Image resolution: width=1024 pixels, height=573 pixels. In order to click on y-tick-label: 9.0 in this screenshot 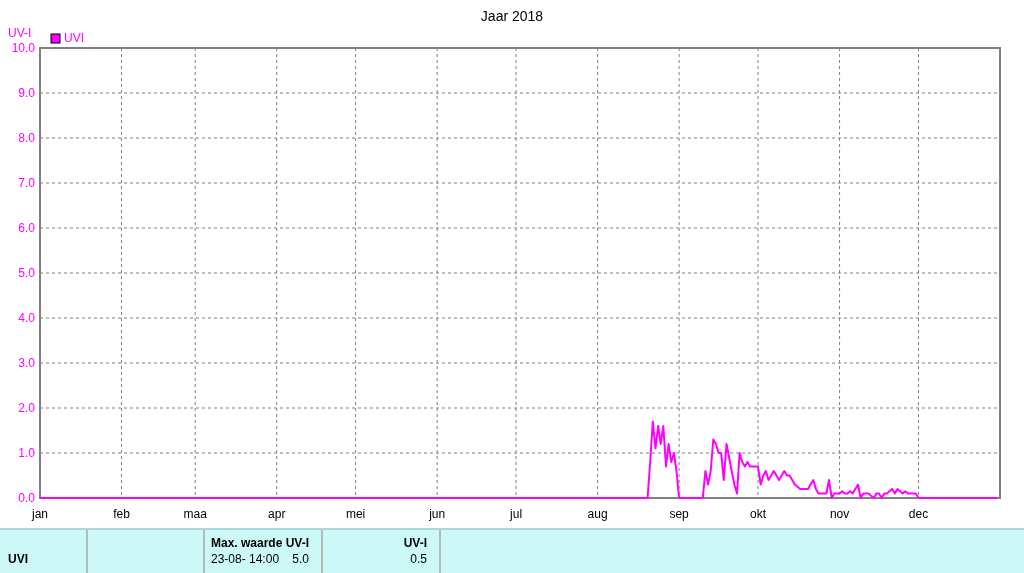, I will do `click(26, 93)`.